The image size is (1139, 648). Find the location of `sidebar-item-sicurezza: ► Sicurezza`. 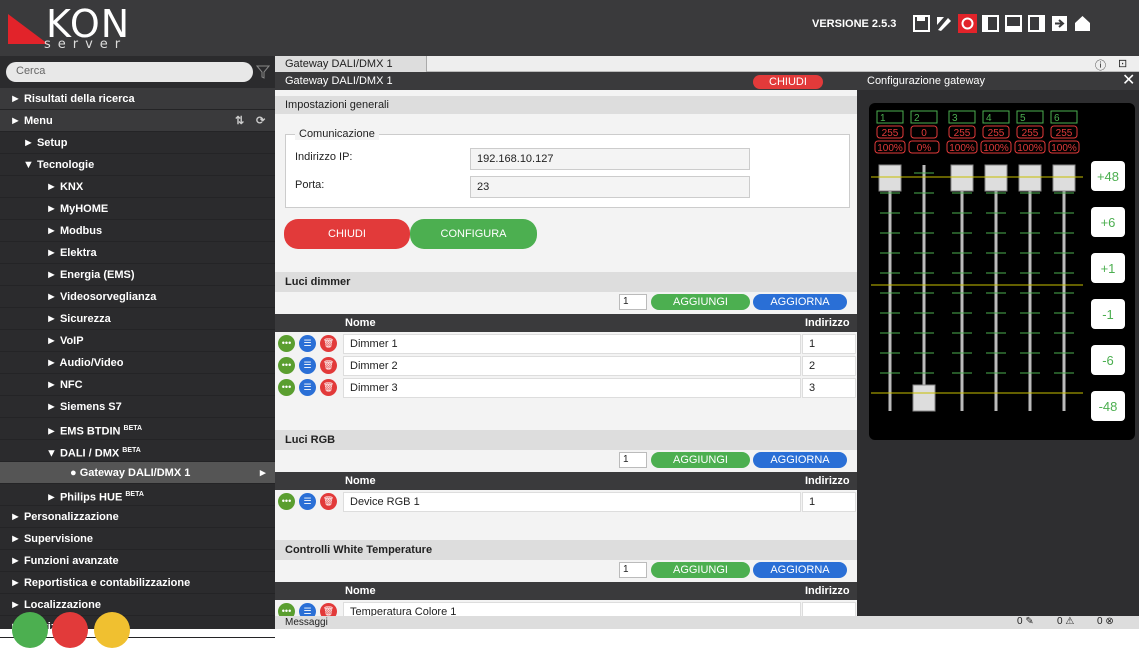

sidebar-item-sicurezza: ► Sicurezza is located at coordinates (137, 319).